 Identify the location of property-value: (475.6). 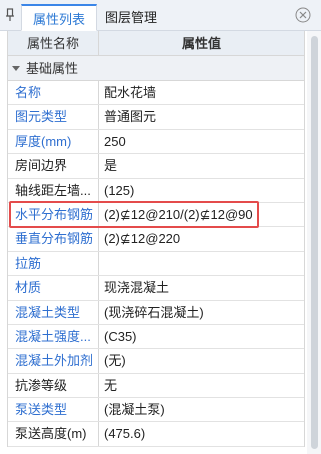
(201, 433).